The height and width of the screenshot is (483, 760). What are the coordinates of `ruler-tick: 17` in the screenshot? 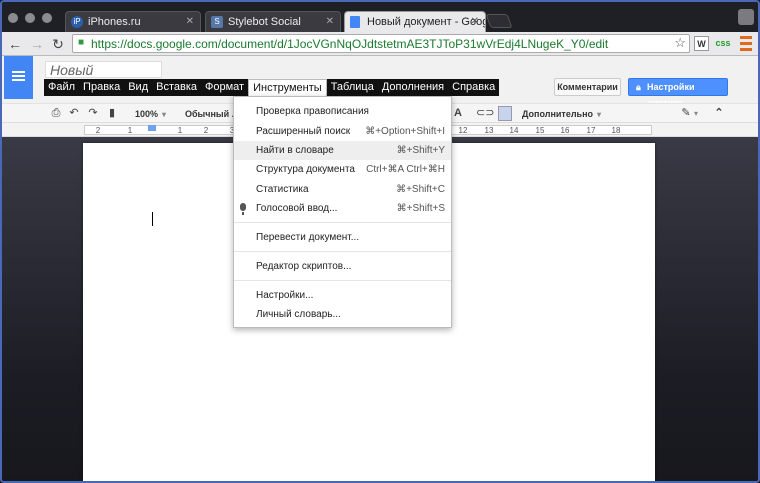 It's located at (591, 130).